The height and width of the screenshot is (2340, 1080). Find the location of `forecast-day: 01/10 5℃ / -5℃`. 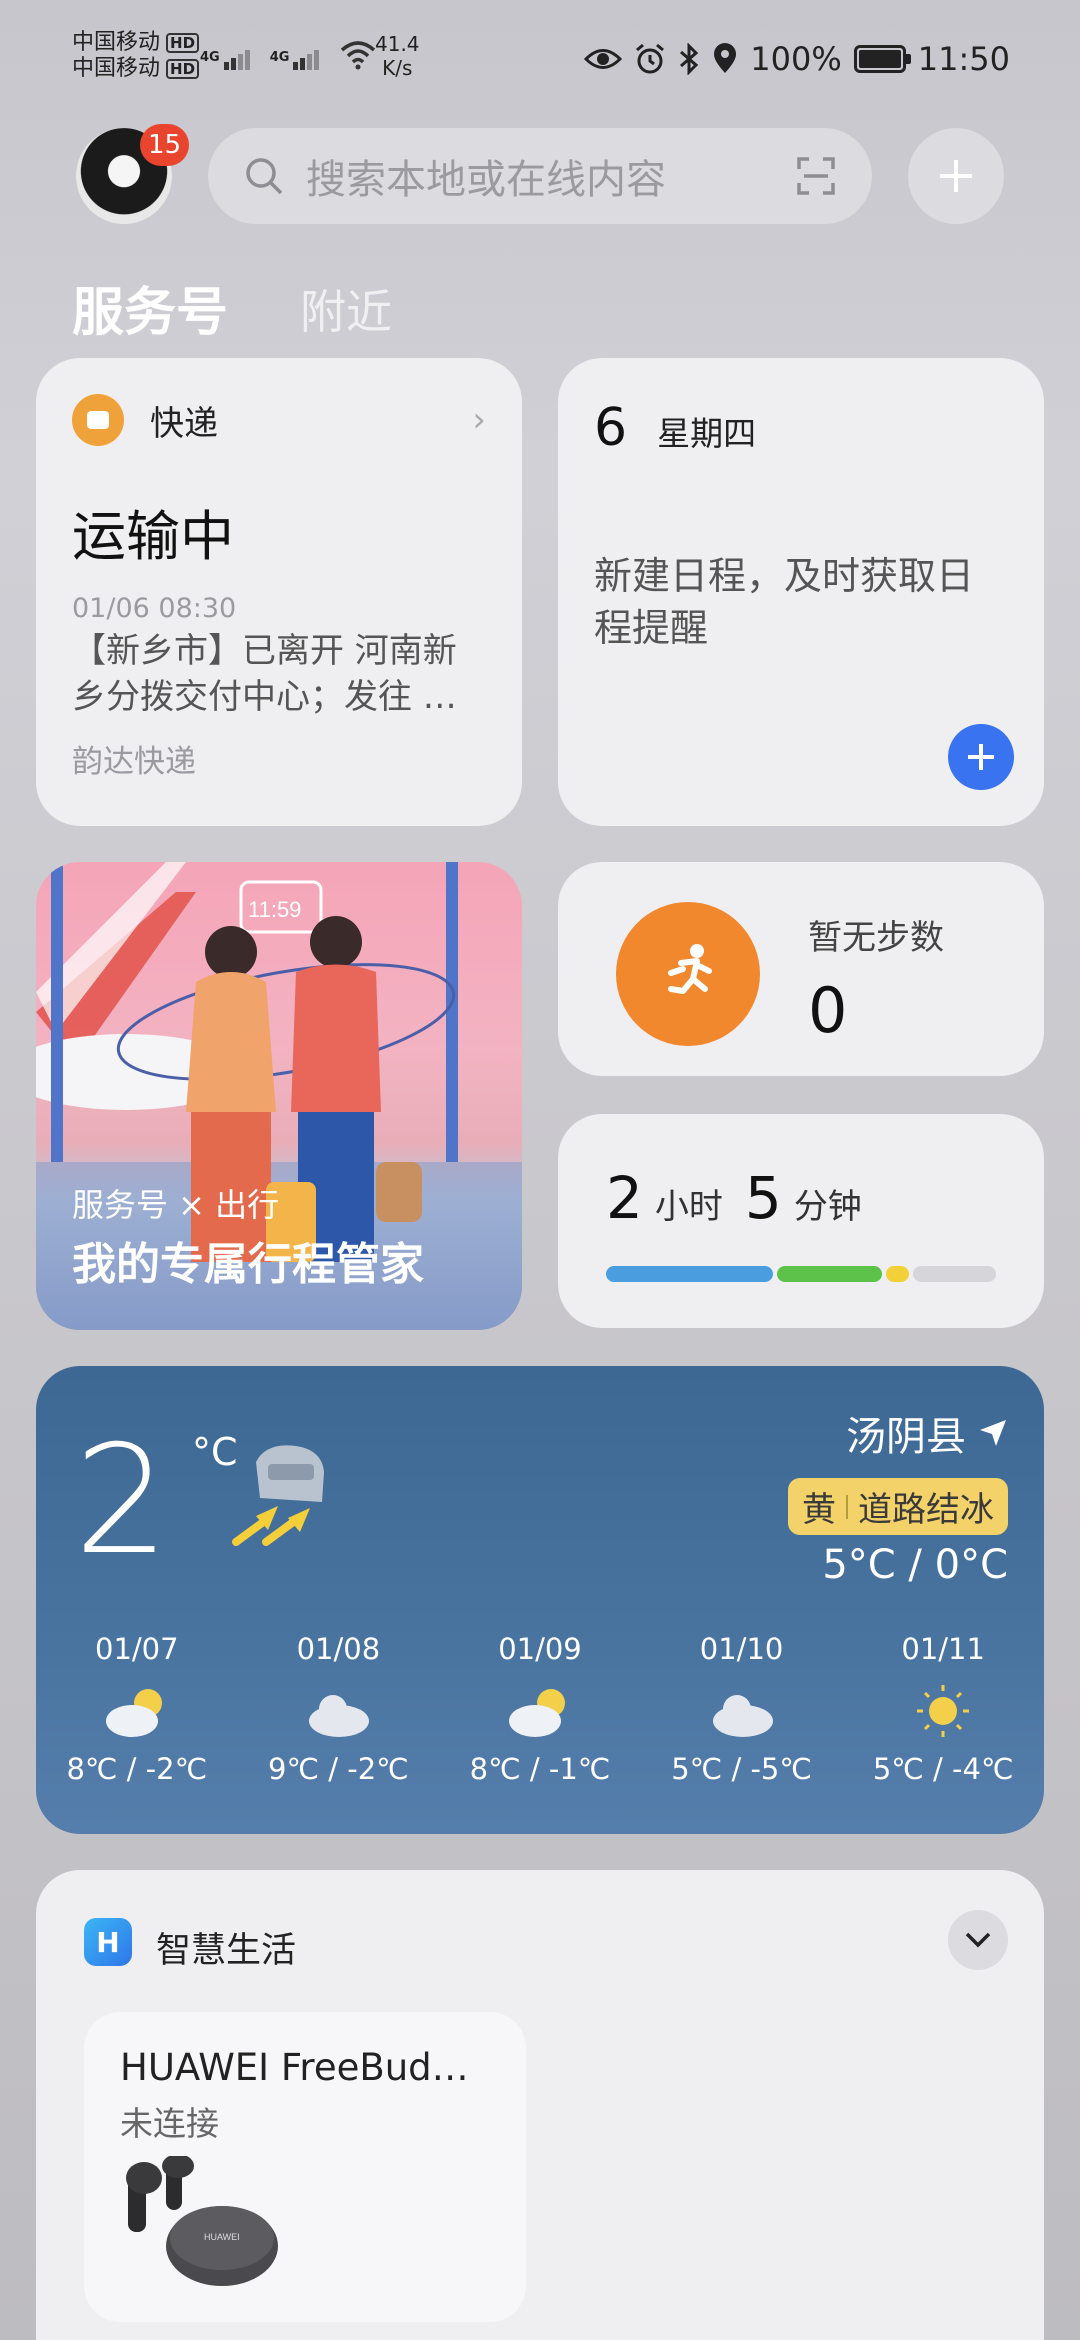

forecast-day: 01/10 5℃ / -5℃ is located at coordinates (742, 1709).